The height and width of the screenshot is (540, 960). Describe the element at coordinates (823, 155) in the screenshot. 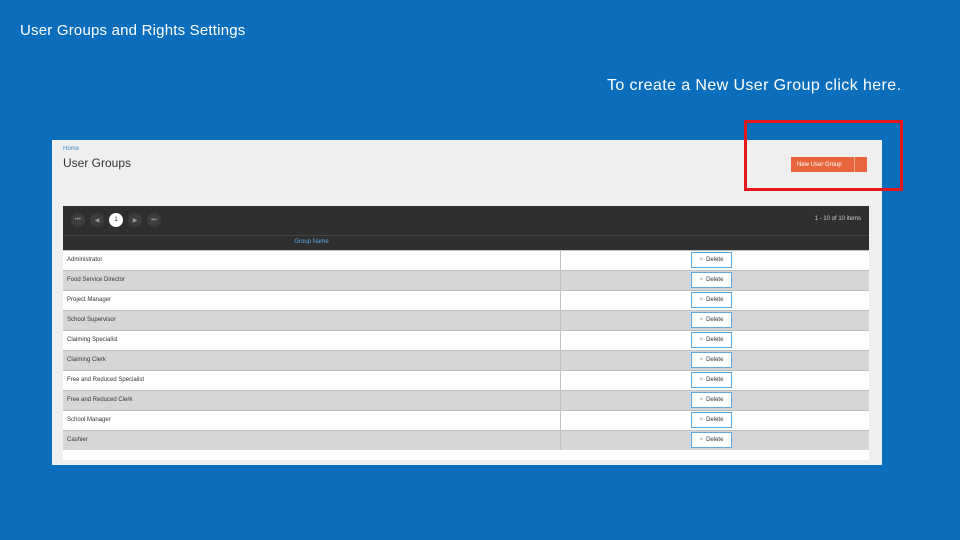

I see `highlight-box` at that location.